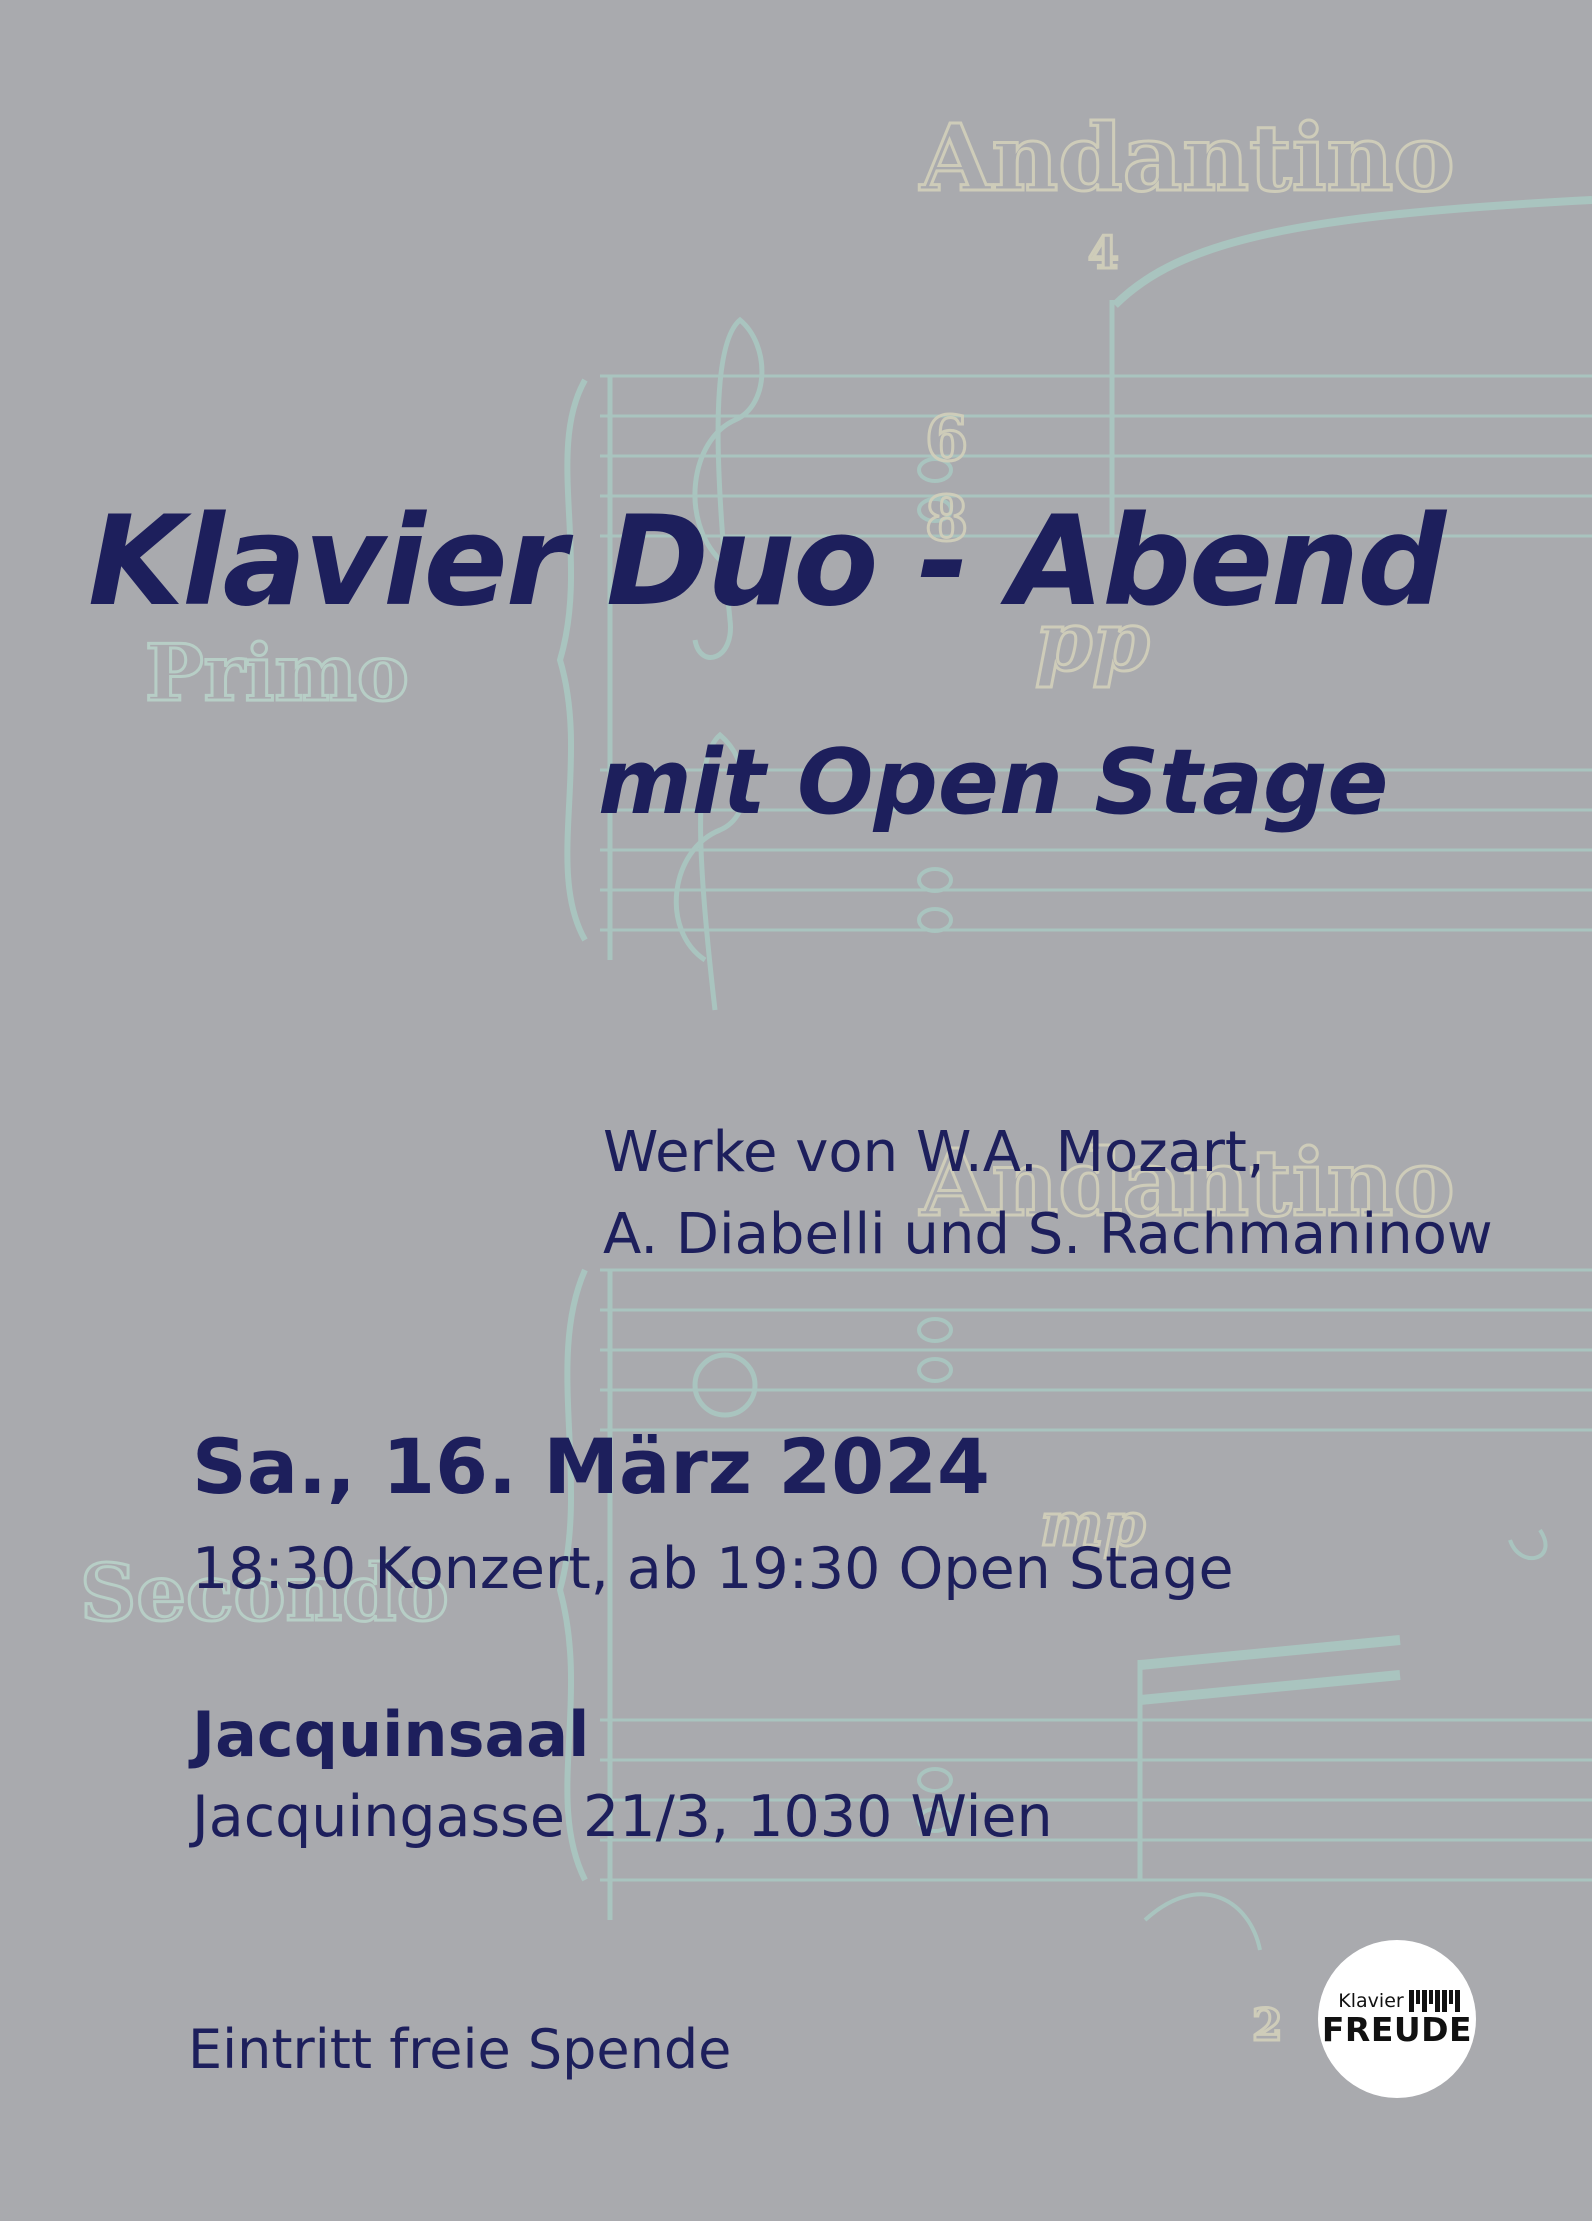 The image size is (1592, 2221). Describe the element at coordinates (277, 673) in the screenshot. I see `part-label-primo: Primo` at that location.